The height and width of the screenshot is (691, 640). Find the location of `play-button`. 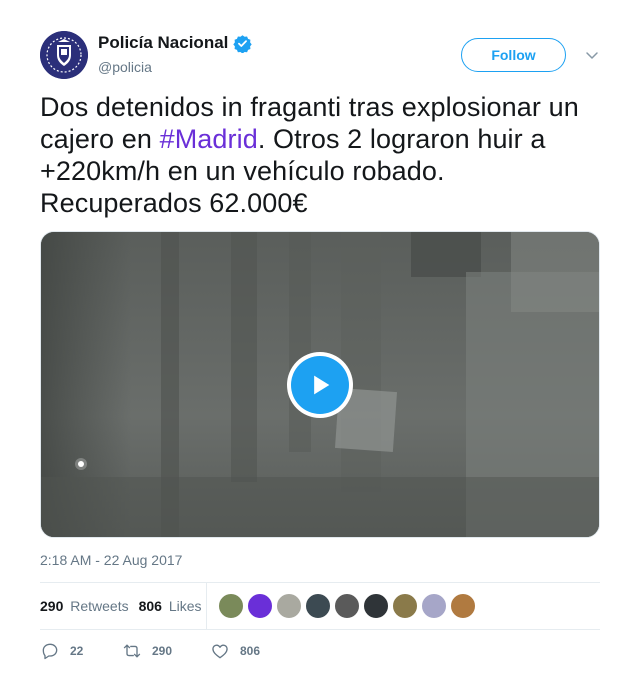

play-button is located at coordinates (320, 385).